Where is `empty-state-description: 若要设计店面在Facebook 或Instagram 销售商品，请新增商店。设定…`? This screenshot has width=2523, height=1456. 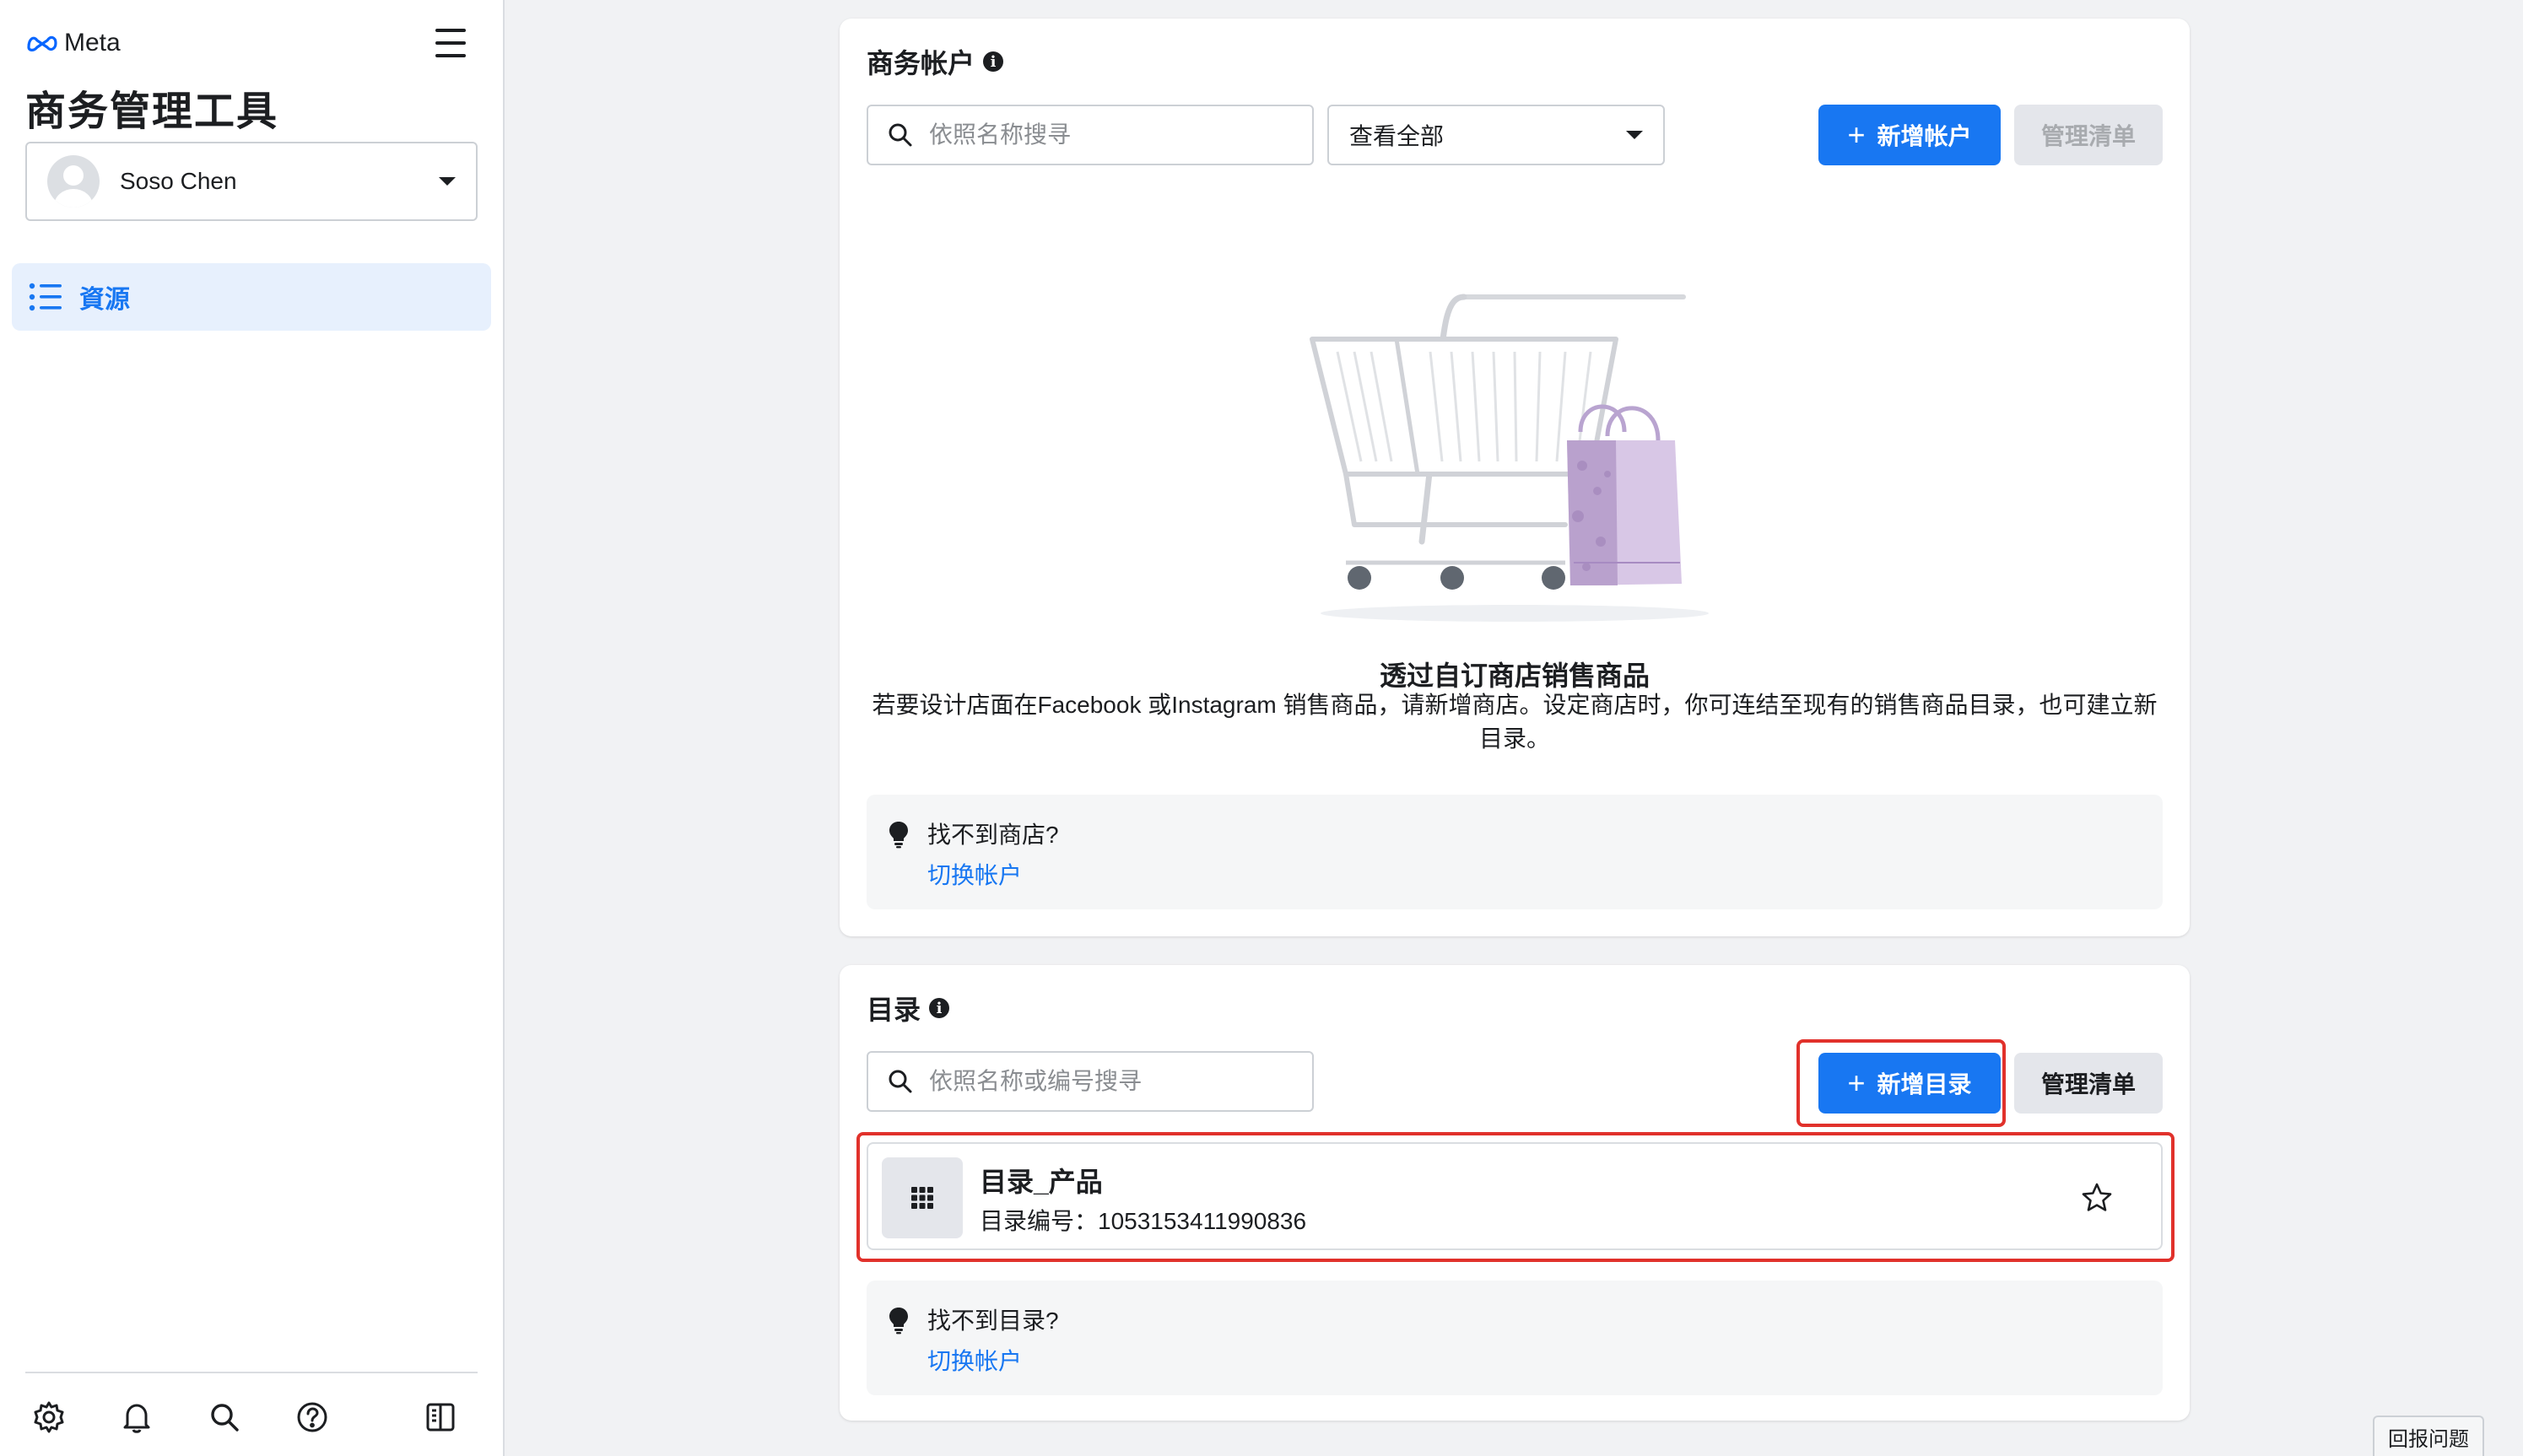 empty-state-description: 若要设计店面在Facebook 或Instagram 销售商品，请新增商店。设定… is located at coordinates (1515, 722).